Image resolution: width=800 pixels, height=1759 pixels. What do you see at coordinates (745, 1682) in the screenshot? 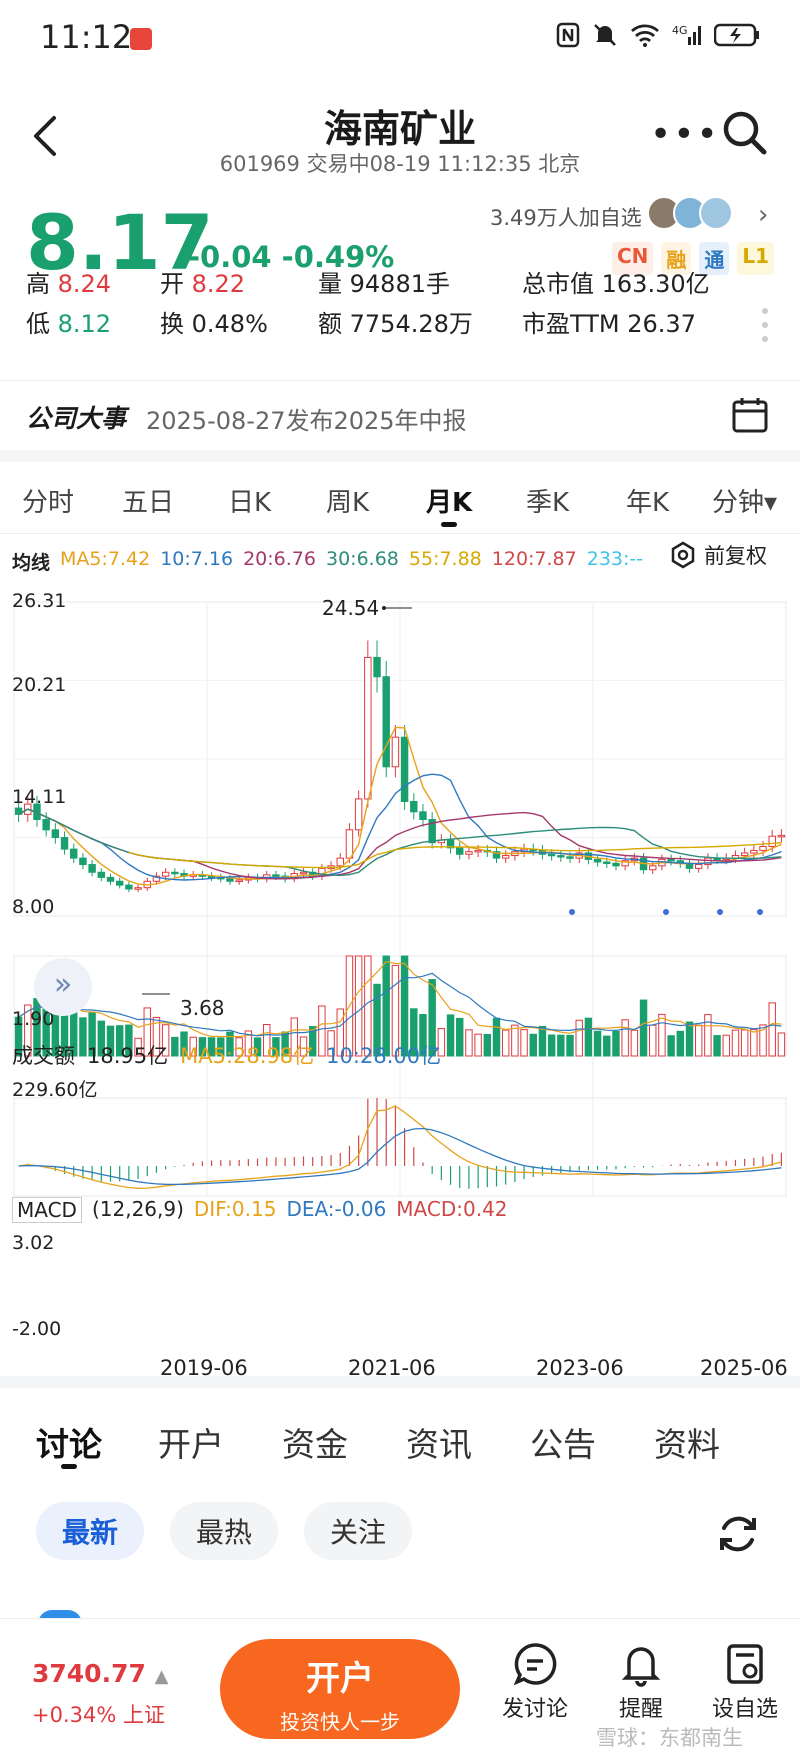
I see `add-watchlist-button: 设自选` at bounding box center [745, 1682].